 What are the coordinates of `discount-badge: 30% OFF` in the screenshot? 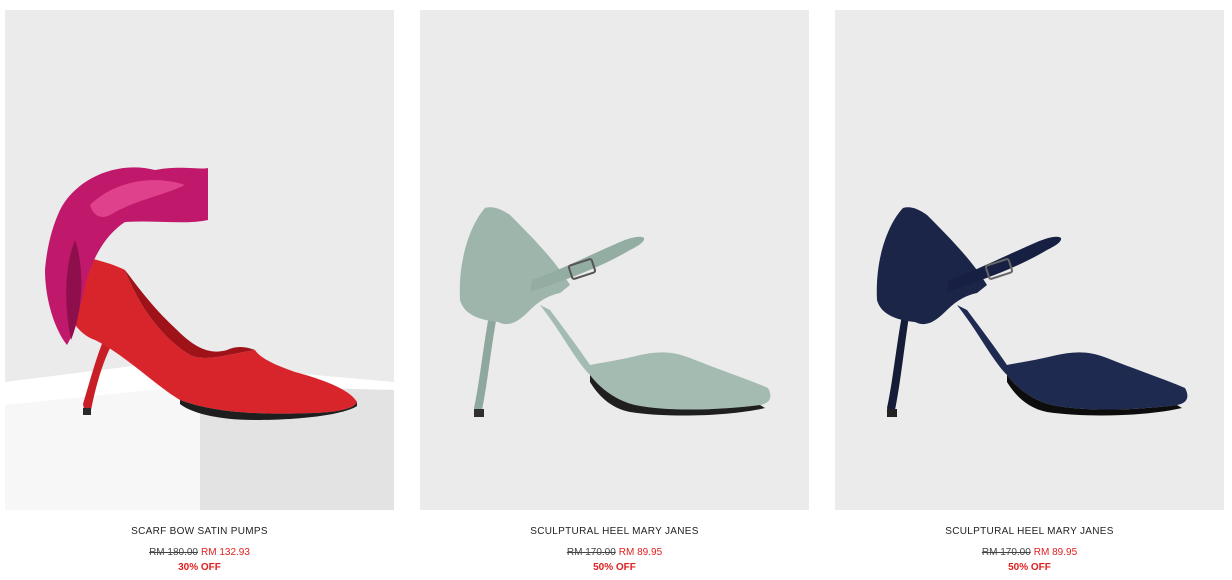 It's located at (199, 567).